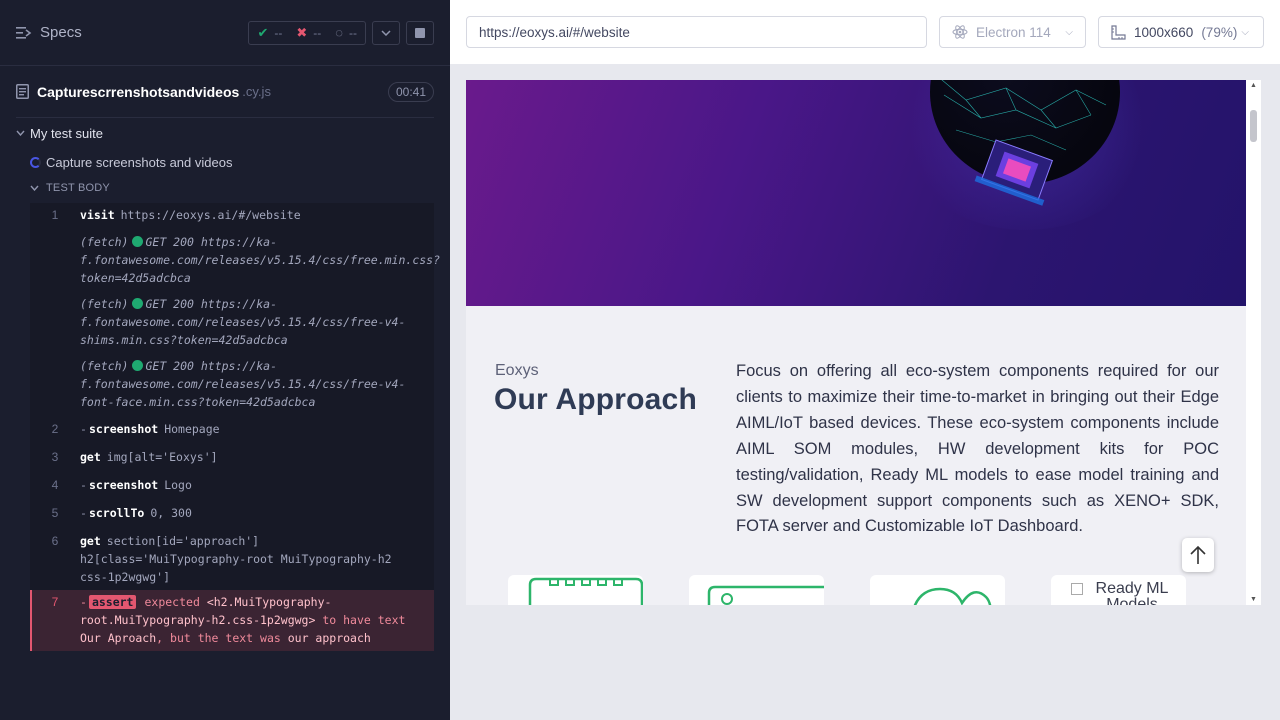 The width and height of the screenshot is (1280, 720). Describe the element at coordinates (346, 32) in the screenshot. I see `pending-stat: ◌ --` at that location.